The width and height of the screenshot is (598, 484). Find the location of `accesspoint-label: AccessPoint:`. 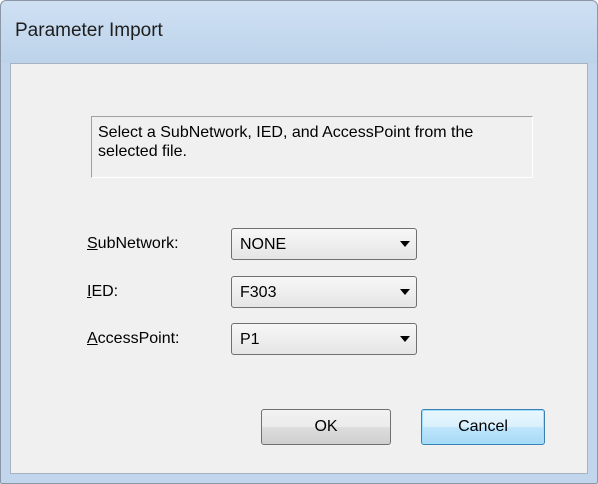

accesspoint-label: AccessPoint: is located at coordinates (133, 338).